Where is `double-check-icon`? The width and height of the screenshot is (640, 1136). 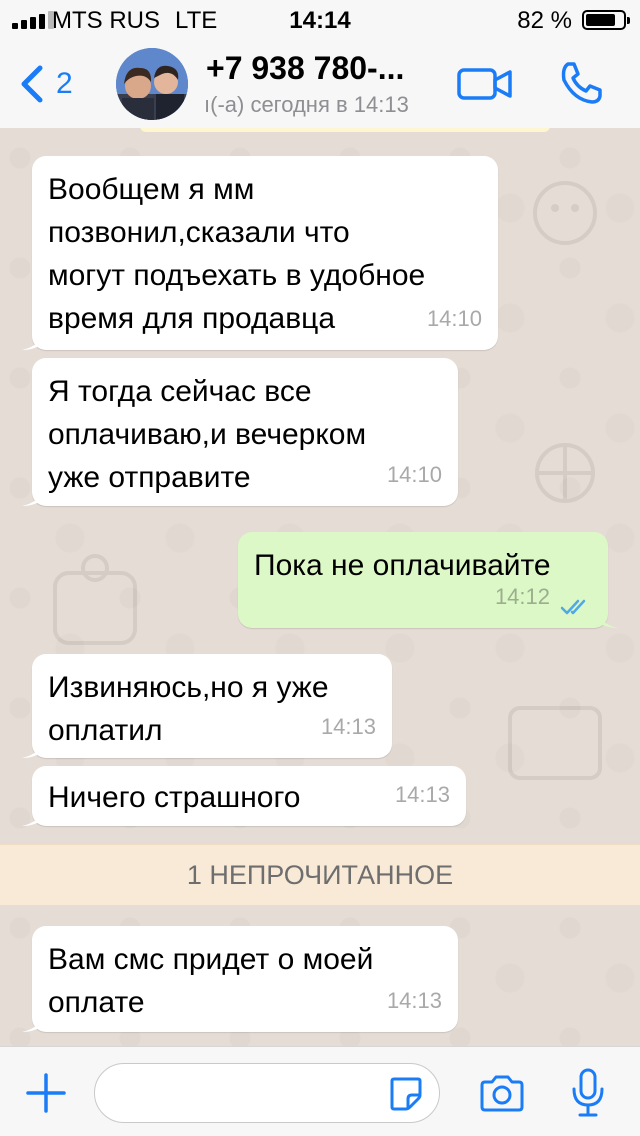
double-check-icon is located at coordinates (573, 607).